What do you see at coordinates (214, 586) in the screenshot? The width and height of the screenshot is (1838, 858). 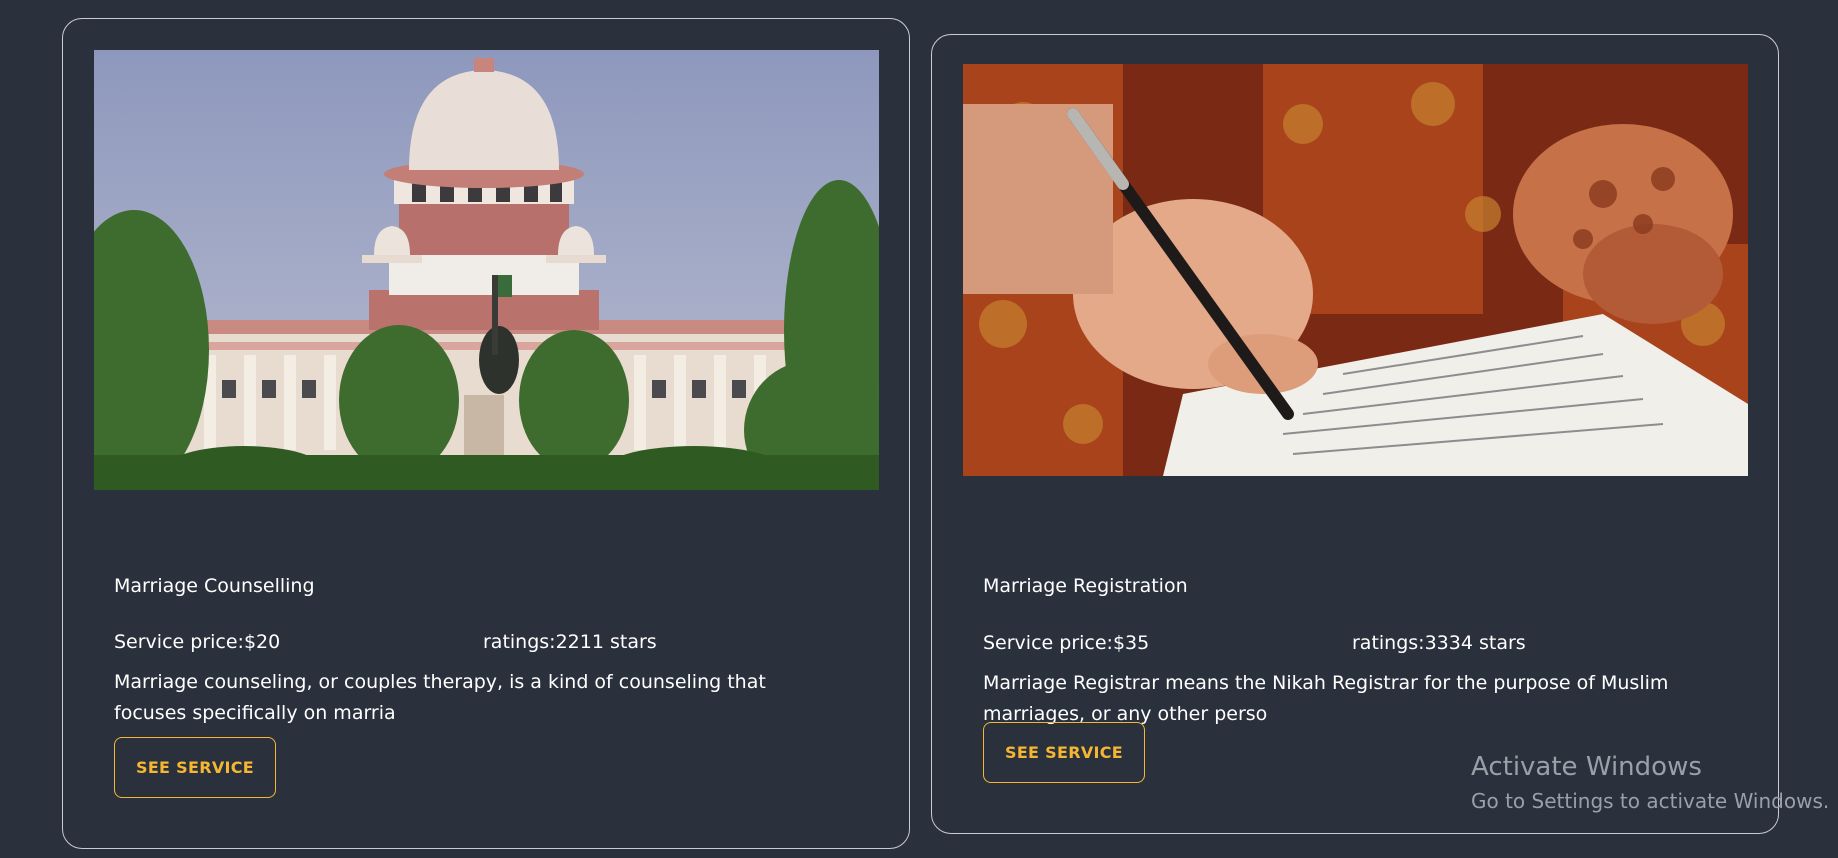 I see `card-title: Marriage Counselling` at bounding box center [214, 586].